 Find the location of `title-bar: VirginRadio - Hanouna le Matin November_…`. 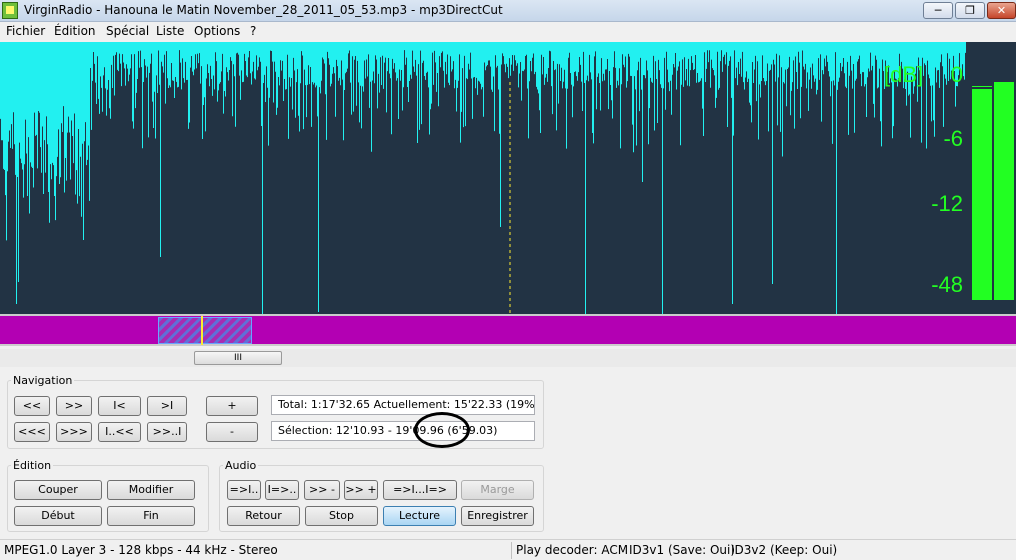

title-bar: VirginRadio - Hanouna le Matin November_… is located at coordinates (508, 11).